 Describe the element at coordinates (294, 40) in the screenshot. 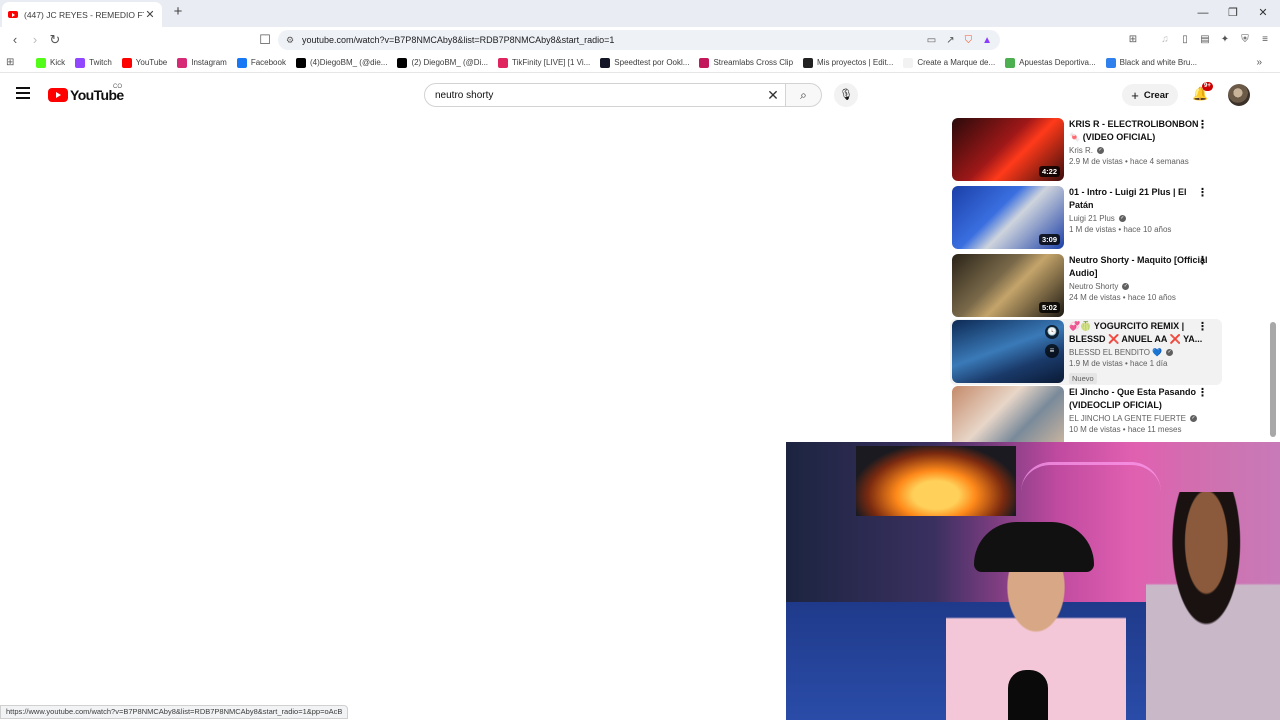

I see `site-info-icon: ⚙` at that location.